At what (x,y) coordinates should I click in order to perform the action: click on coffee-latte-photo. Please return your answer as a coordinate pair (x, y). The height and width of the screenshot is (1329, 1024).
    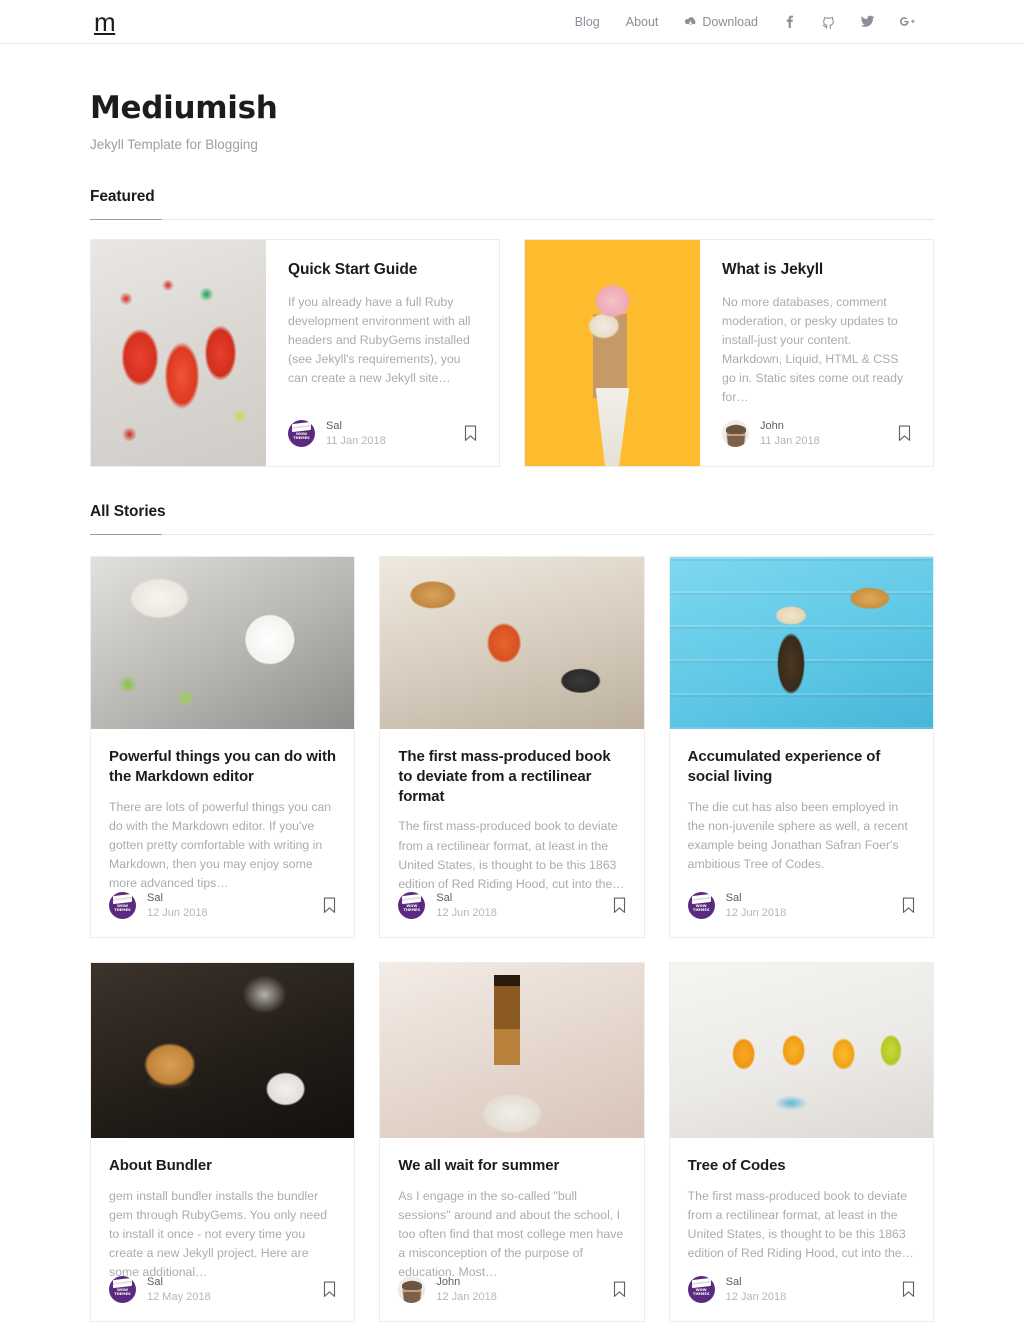
    Looking at the image, I should click on (223, 643).